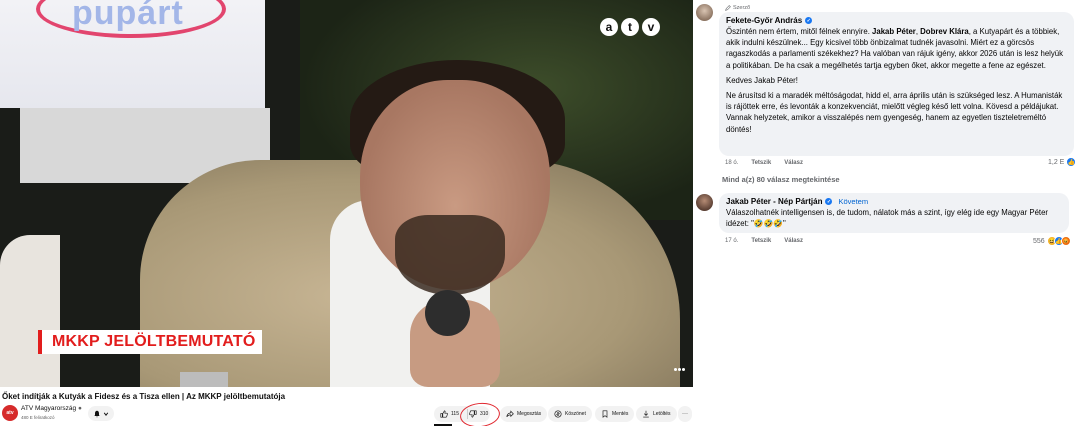 The height and width of the screenshot is (426, 1080). I want to click on background-screen-text: pupárt, so click(128, 16).